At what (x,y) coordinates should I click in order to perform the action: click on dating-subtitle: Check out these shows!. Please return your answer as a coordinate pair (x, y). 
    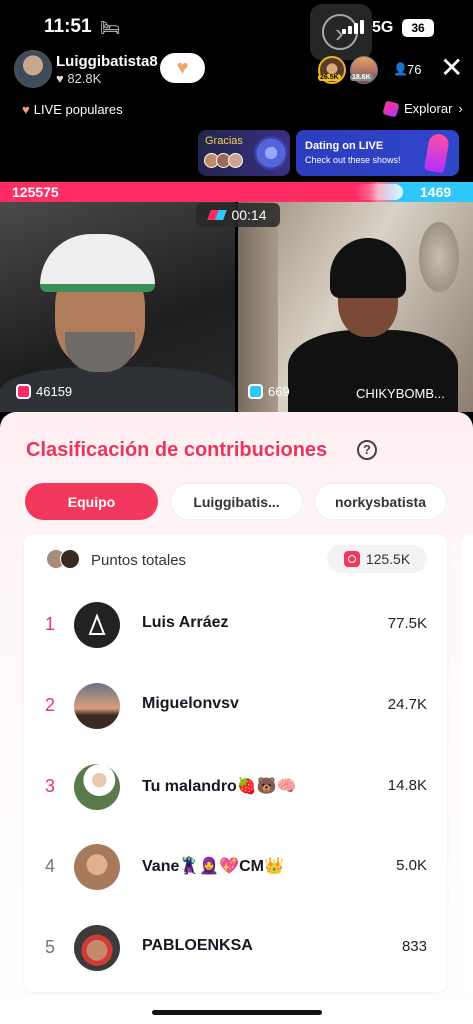
    Looking at the image, I should click on (353, 160).